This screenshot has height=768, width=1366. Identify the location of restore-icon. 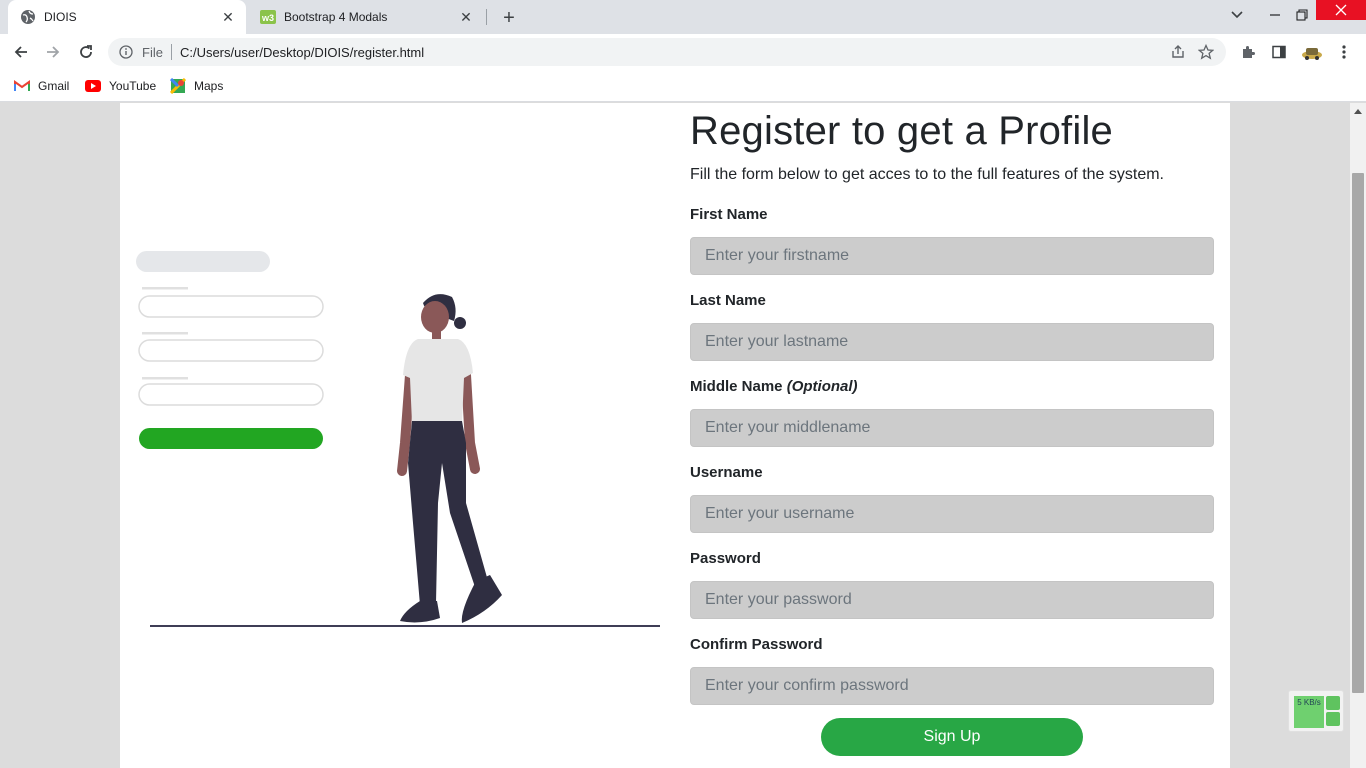
(1302, 15).